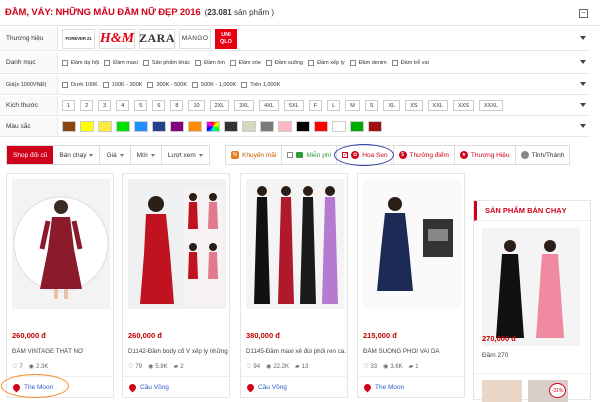 The height and width of the screenshot is (402, 600). What do you see at coordinates (371, 105) in the screenshot?
I see `size-option: S` at bounding box center [371, 105].